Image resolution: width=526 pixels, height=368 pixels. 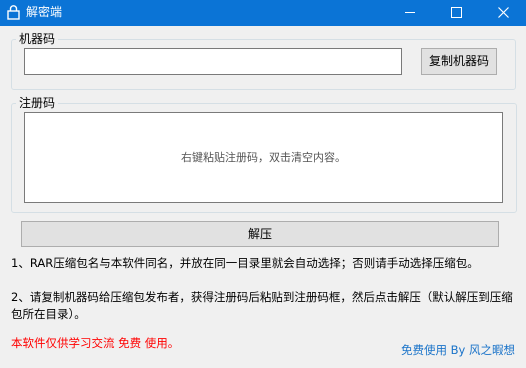 I want to click on window-title: 解密端, so click(x=44, y=12).